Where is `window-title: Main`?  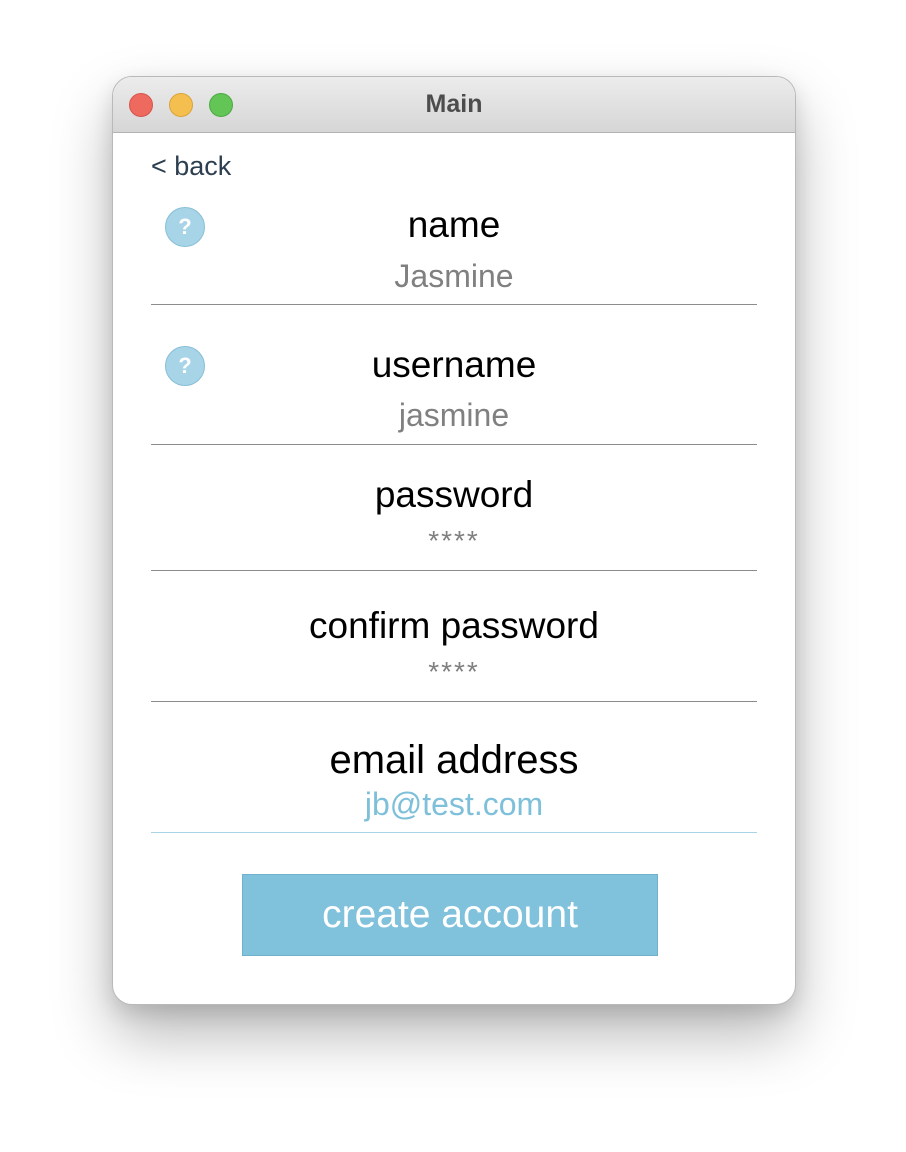 window-title: Main is located at coordinates (454, 104).